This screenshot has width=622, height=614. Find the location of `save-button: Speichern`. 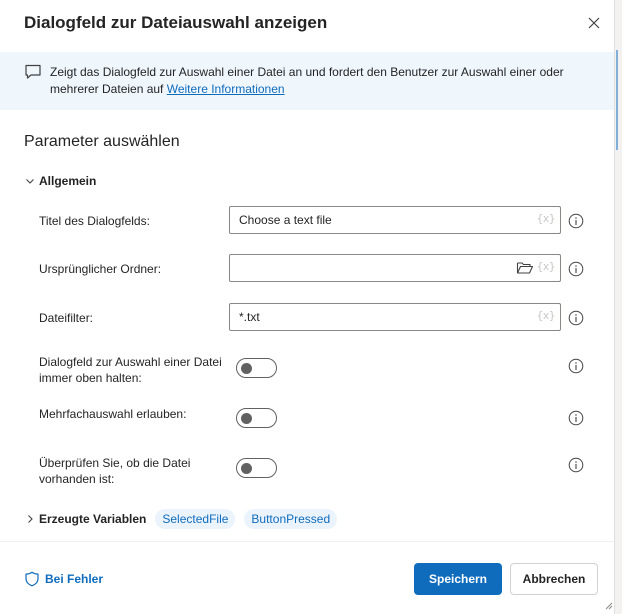

save-button: Speichern is located at coordinates (458, 579).